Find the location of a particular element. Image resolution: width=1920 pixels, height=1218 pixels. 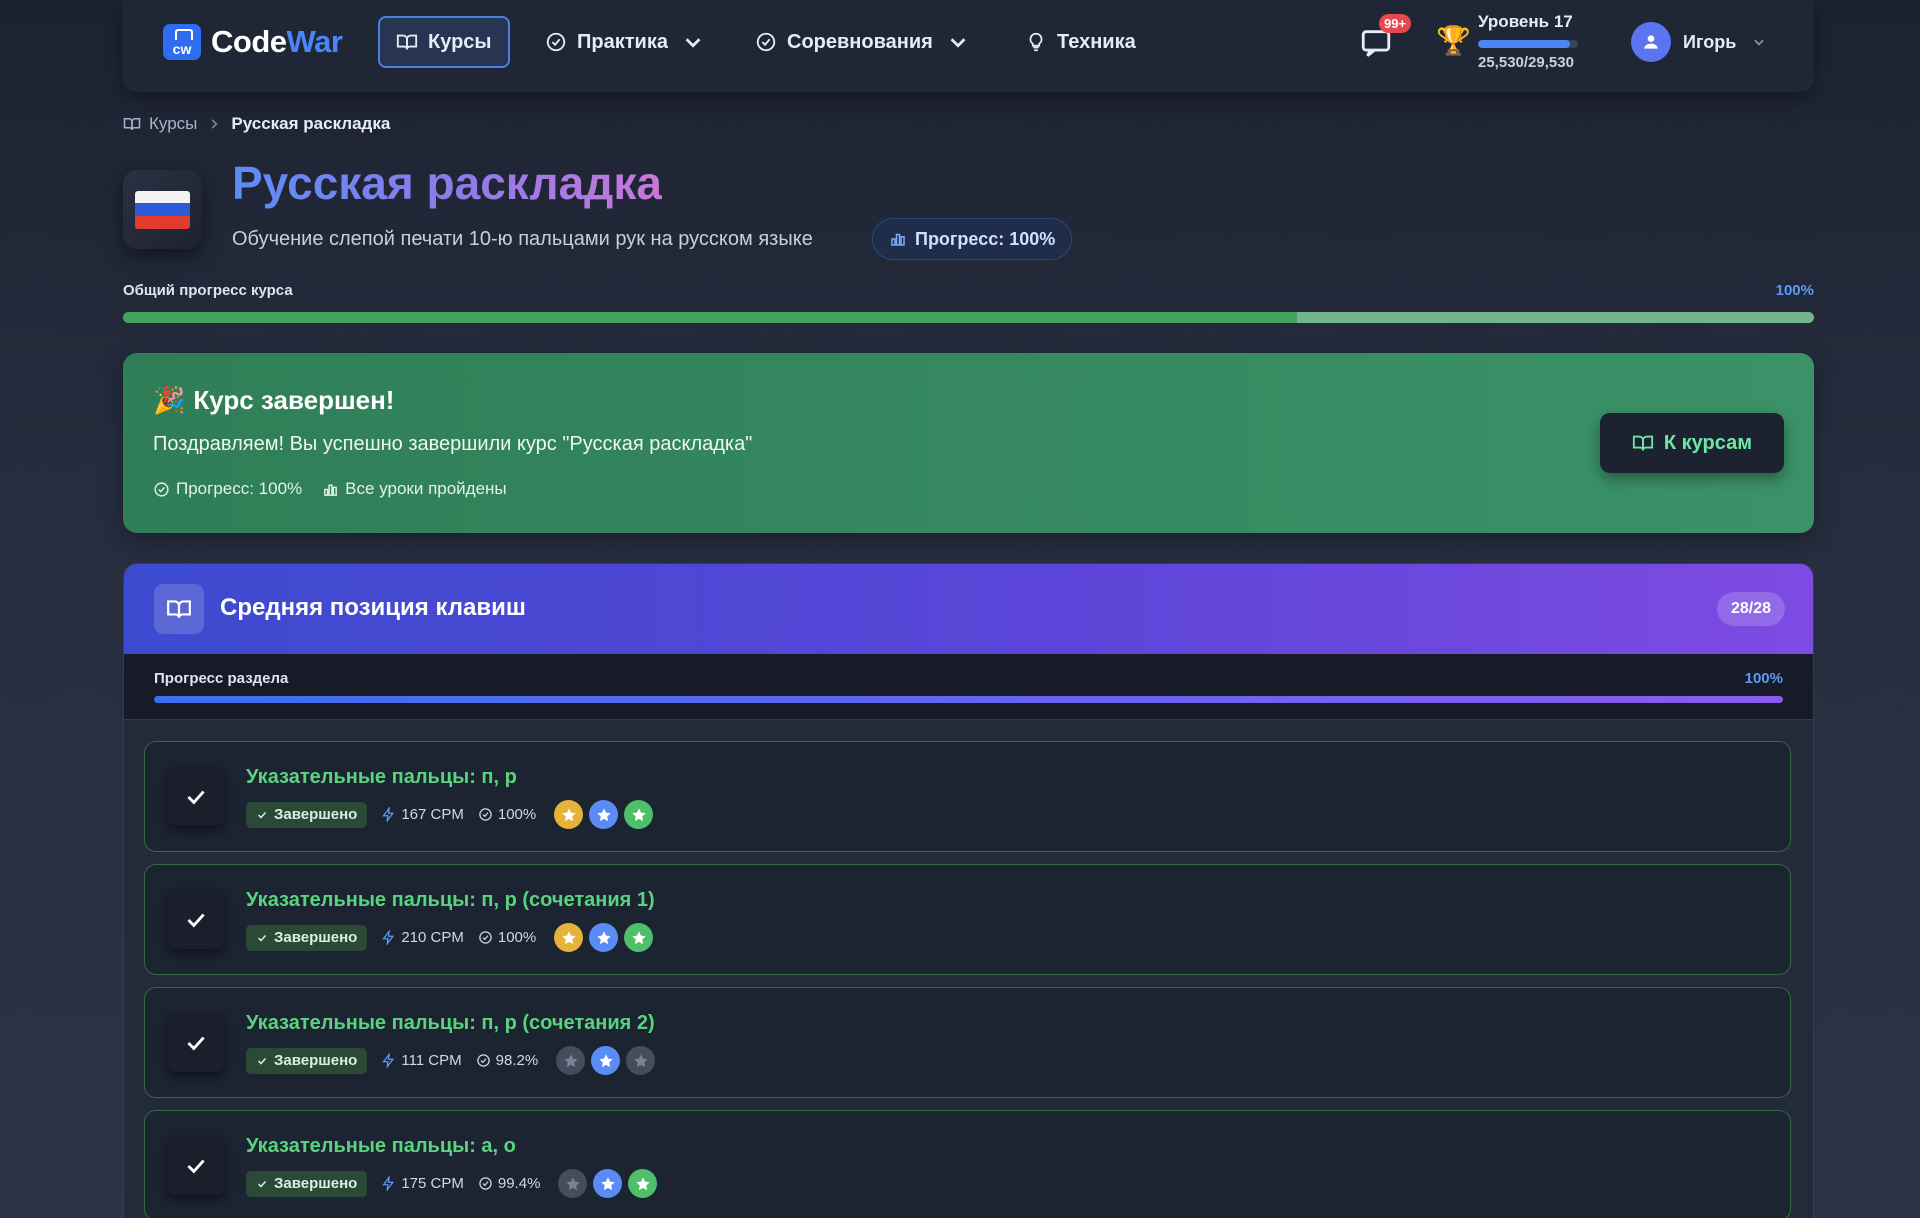

to-courses-button: К курсам is located at coordinates (1691, 443).